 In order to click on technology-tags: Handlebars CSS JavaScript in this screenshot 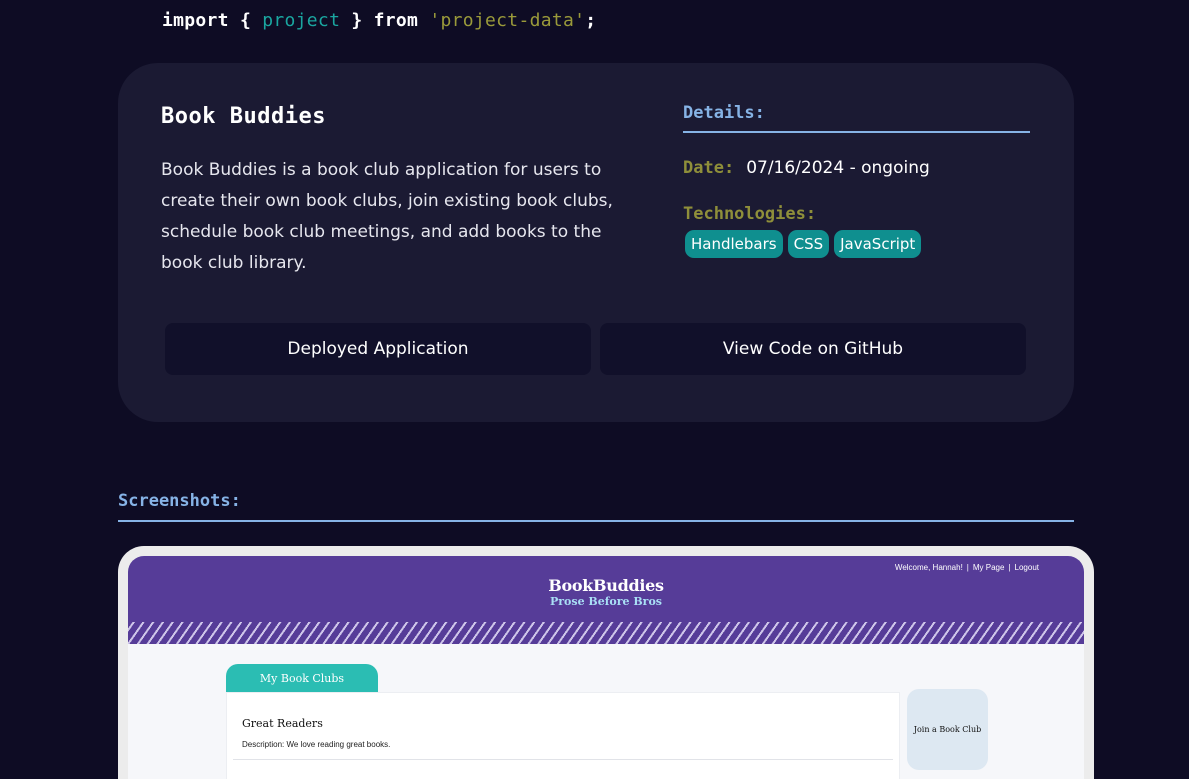, I will do `click(856, 244)`.